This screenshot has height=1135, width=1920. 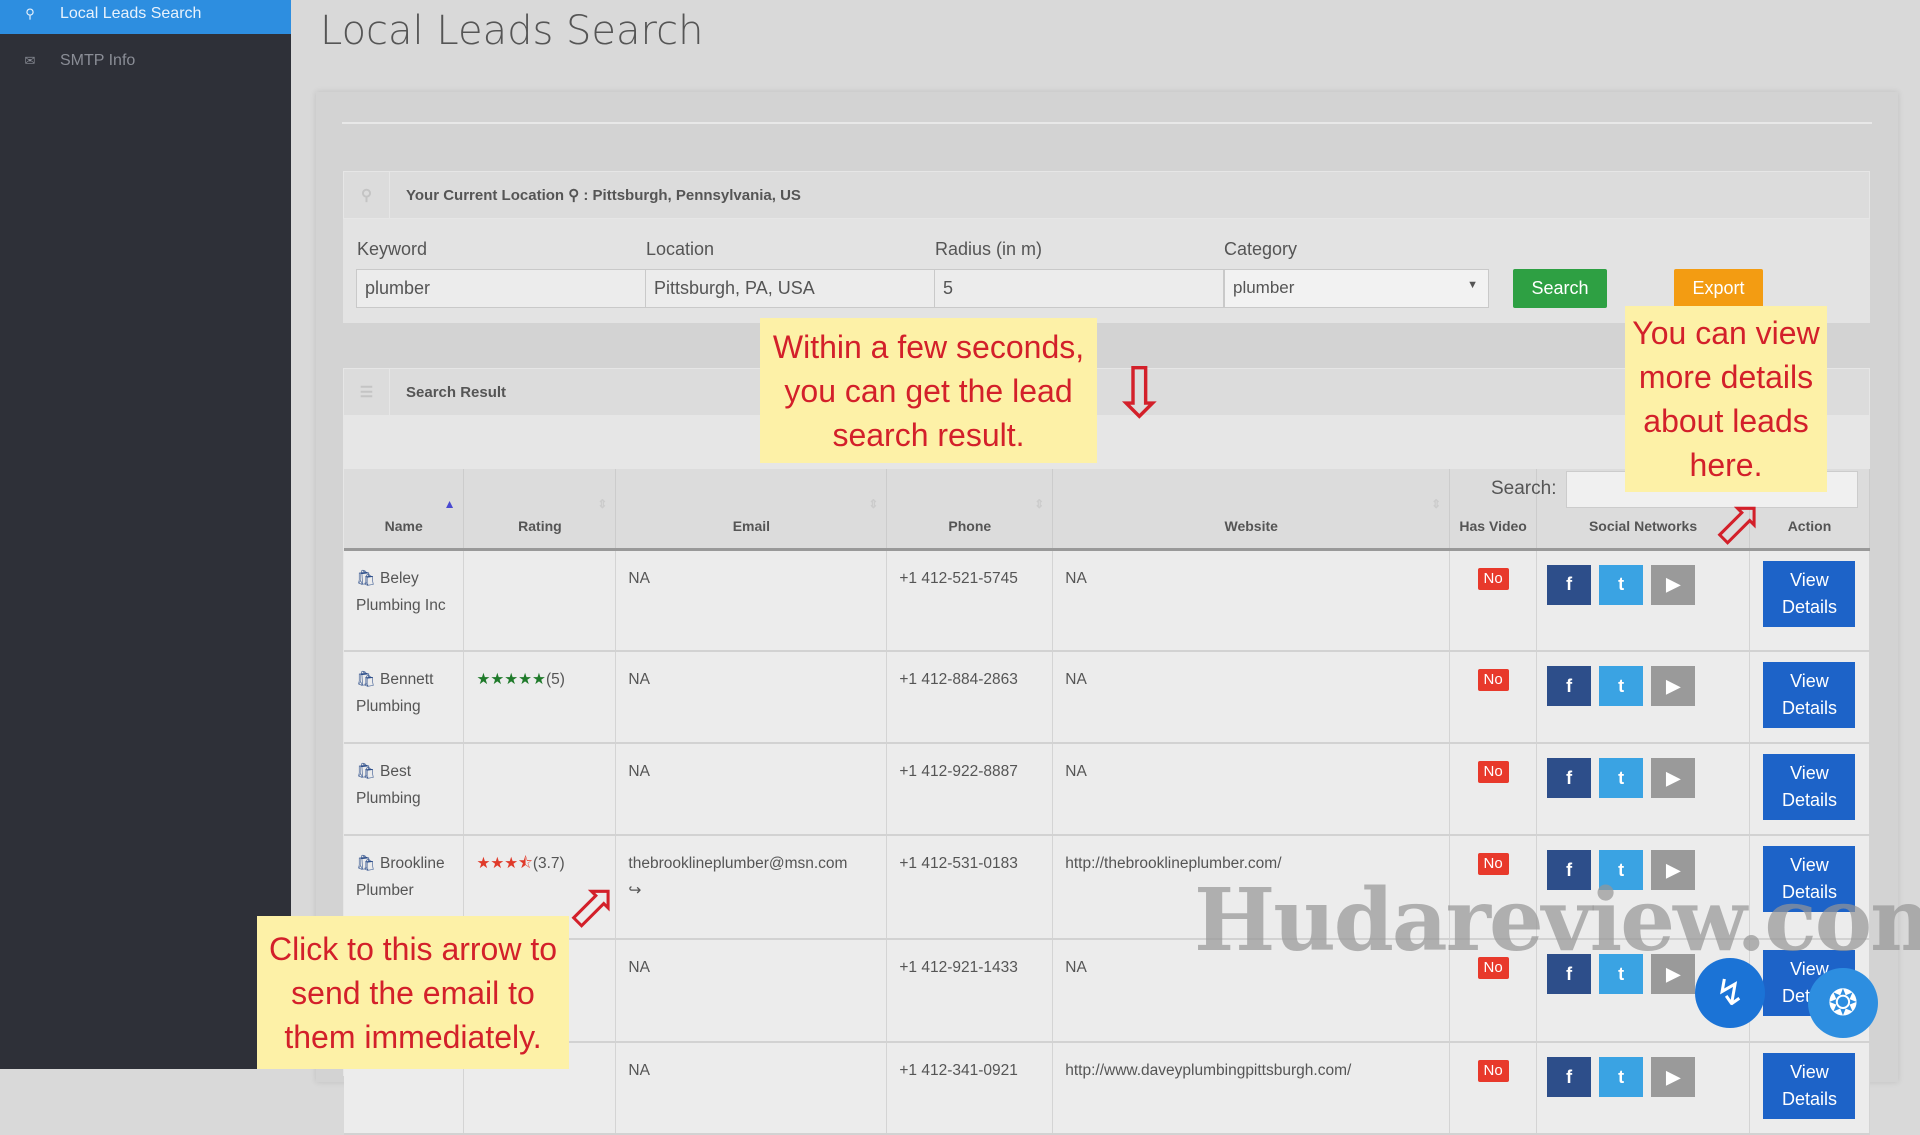 I want to click on location-label: Location, so click(x=680, y=249).